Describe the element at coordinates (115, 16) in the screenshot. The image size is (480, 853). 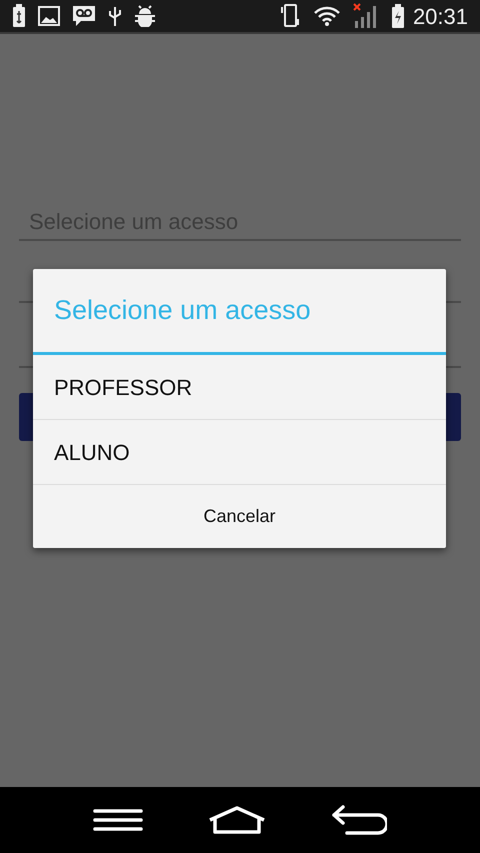
I see `usb-icon` at that location.